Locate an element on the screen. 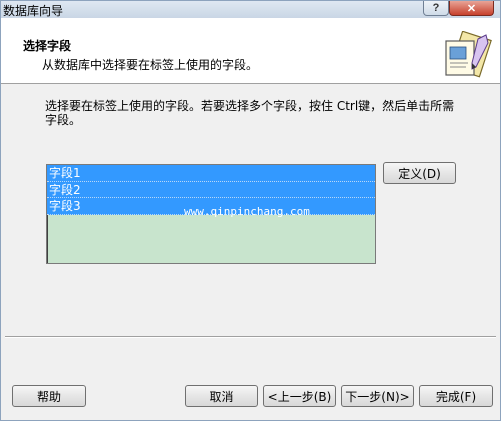 The height and width of the screenshot is (421, 501). field-list-item: 字段1 is located at coordinates (211, 173).